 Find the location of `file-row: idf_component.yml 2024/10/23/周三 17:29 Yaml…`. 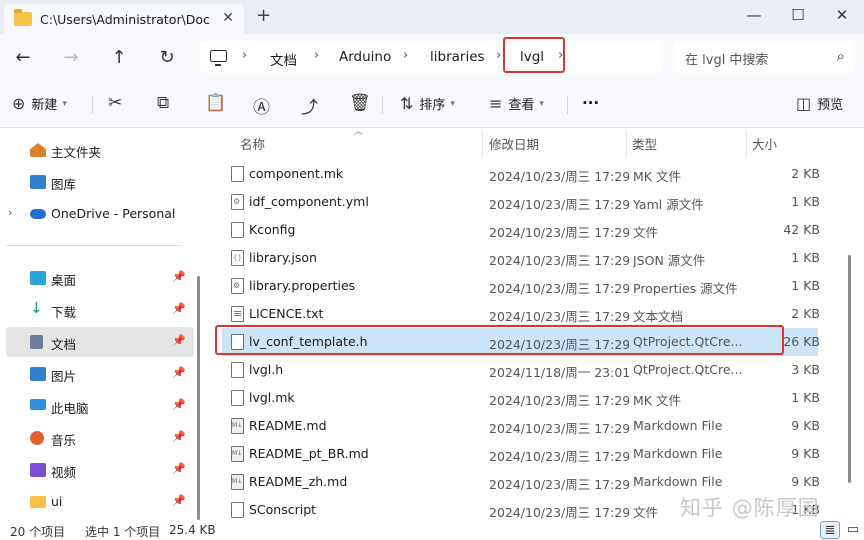

file-row: idf_component.yml 2024/10/23/周三 17:29 Yaml… is located at coordinates (521, 202).